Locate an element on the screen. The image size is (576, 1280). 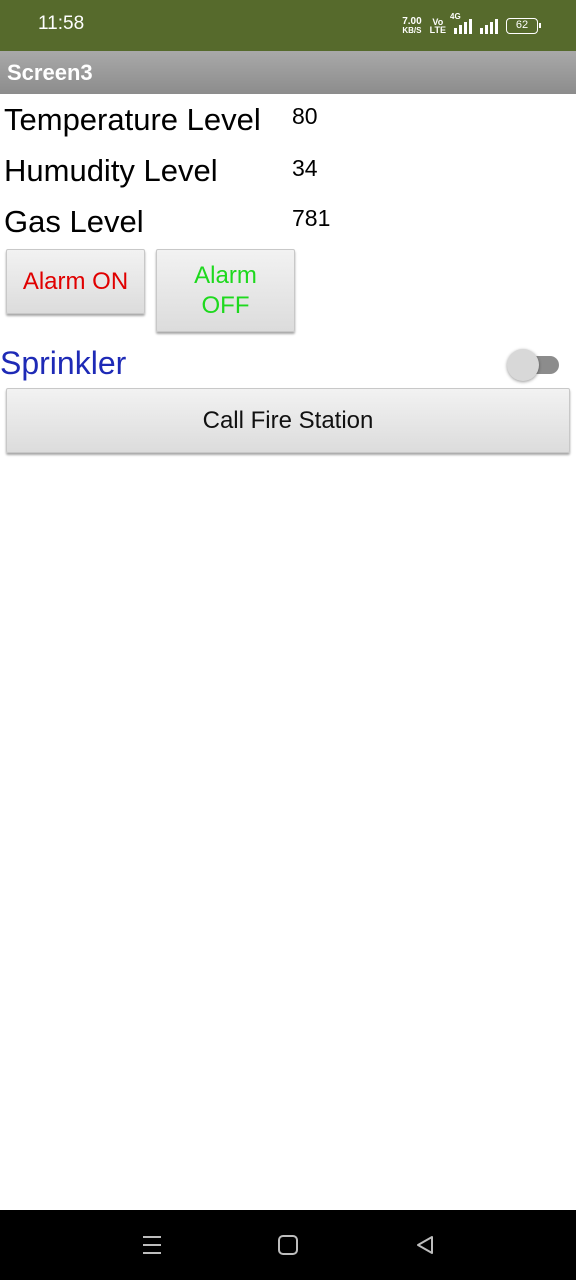
battery-level: 62 is located at coordinates (522, 25).